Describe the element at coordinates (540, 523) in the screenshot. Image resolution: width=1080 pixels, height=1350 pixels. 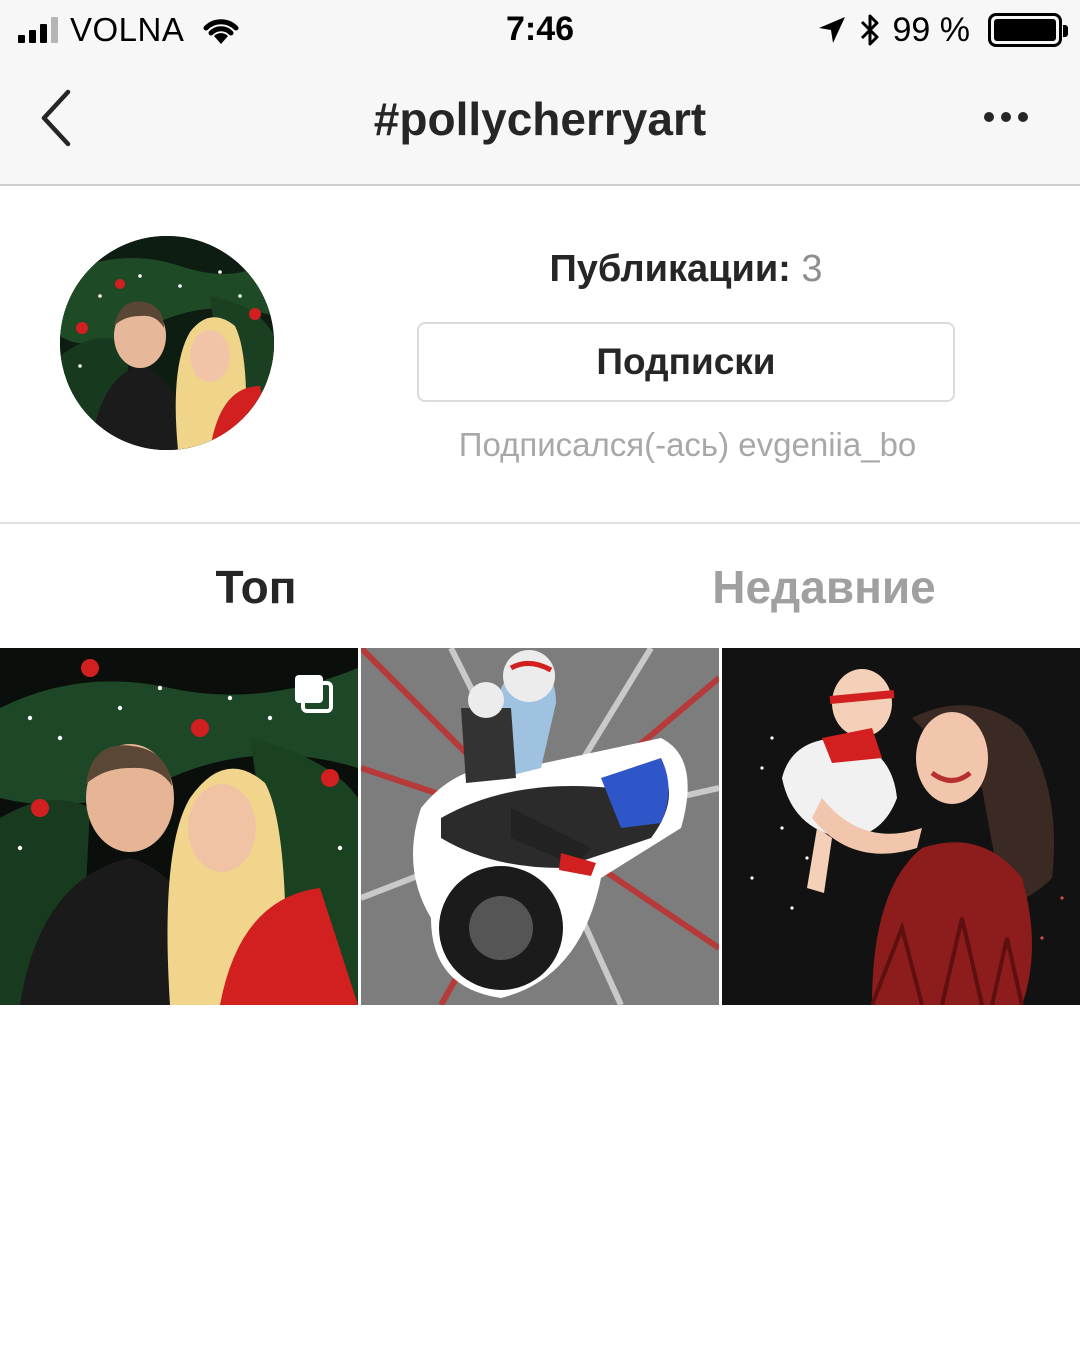
I see `header-divider` at that location.